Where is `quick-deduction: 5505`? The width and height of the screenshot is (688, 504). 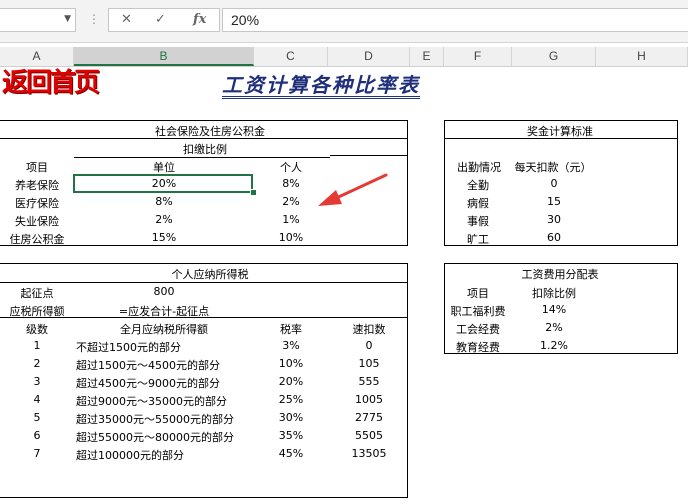 quick-deduction: 5505 is located at coordinates (369, 435).